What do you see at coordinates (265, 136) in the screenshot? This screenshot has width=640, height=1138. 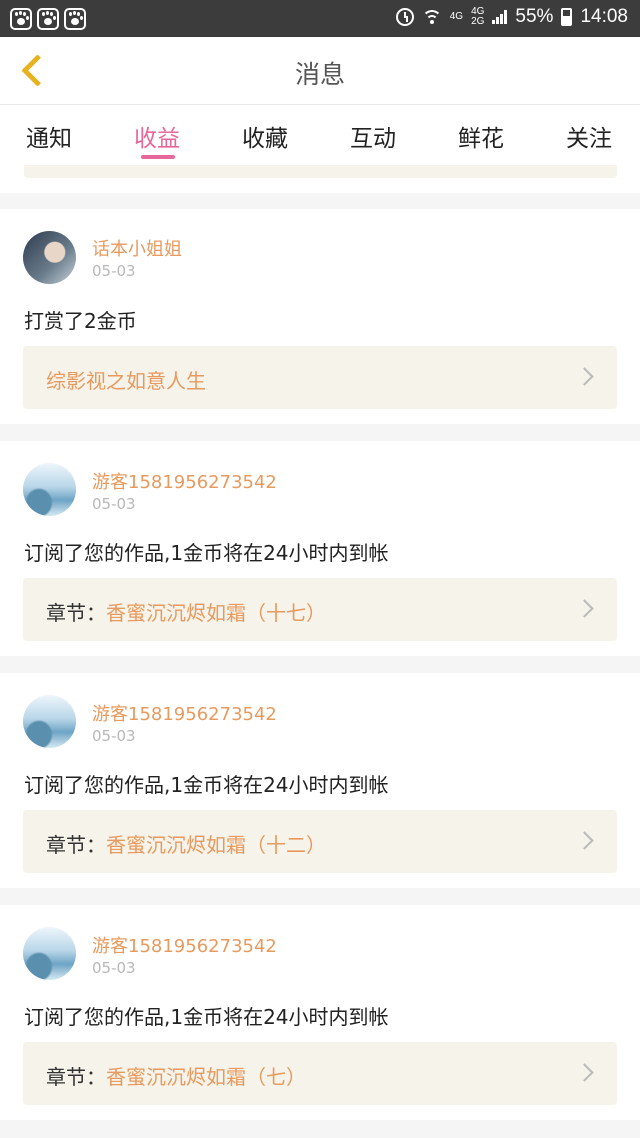 I see `tab-favorites: 收藏` at bounding box center [265, 136].